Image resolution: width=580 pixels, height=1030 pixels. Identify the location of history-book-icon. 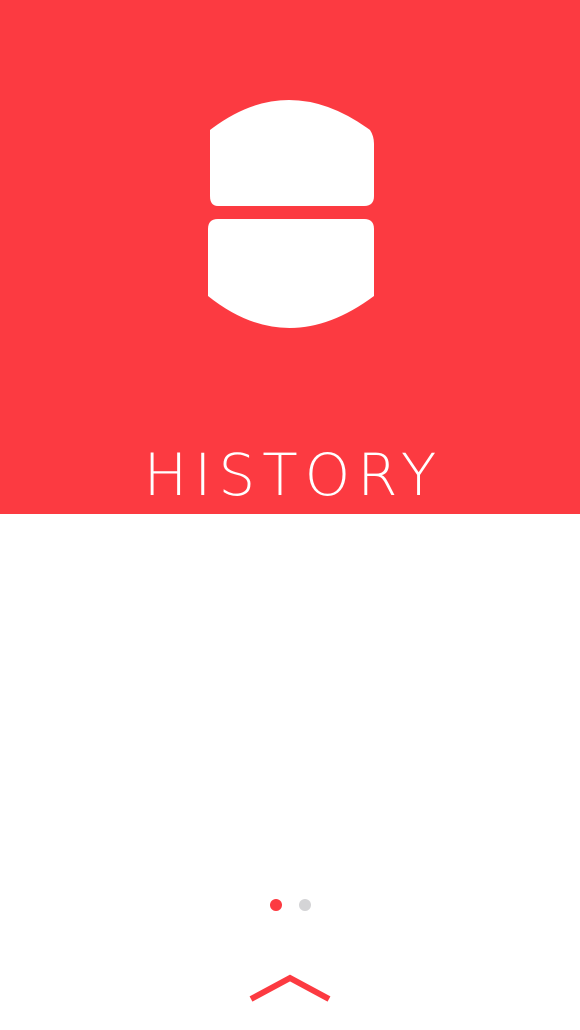
(291, 214).